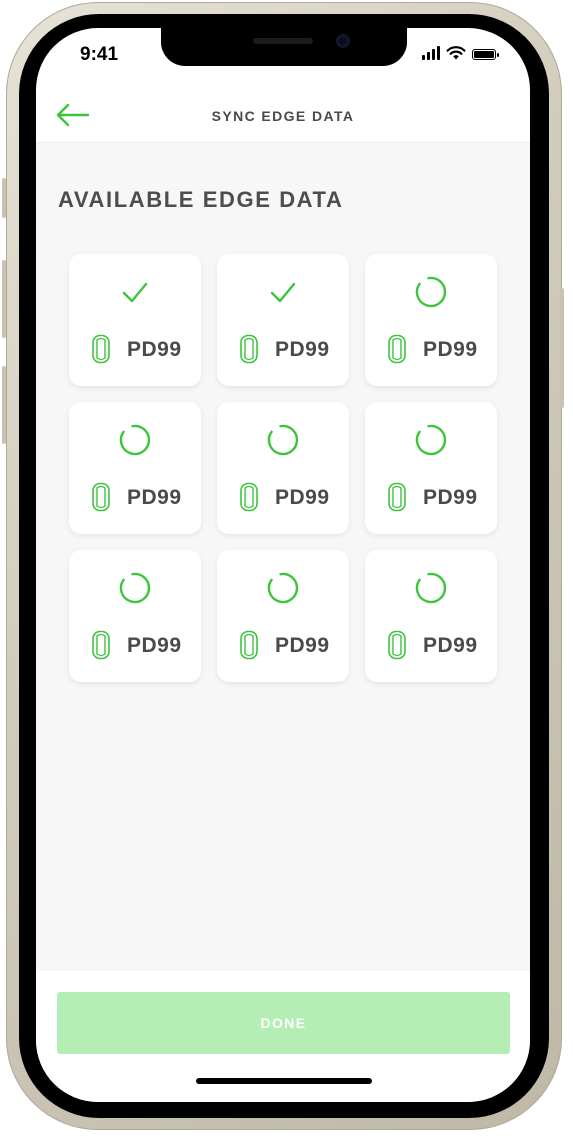 This screenshot has width=573, height=1136. What do you see at coordinates (431, 53) in the screenshot?
I see `signal-icon` at bounding box center [431, 53].